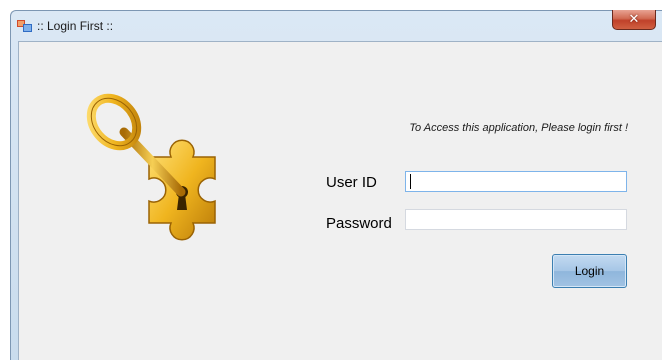 This screenshot has width=662, height=360. I want to click on close-button: ✕, so click(634, 20).